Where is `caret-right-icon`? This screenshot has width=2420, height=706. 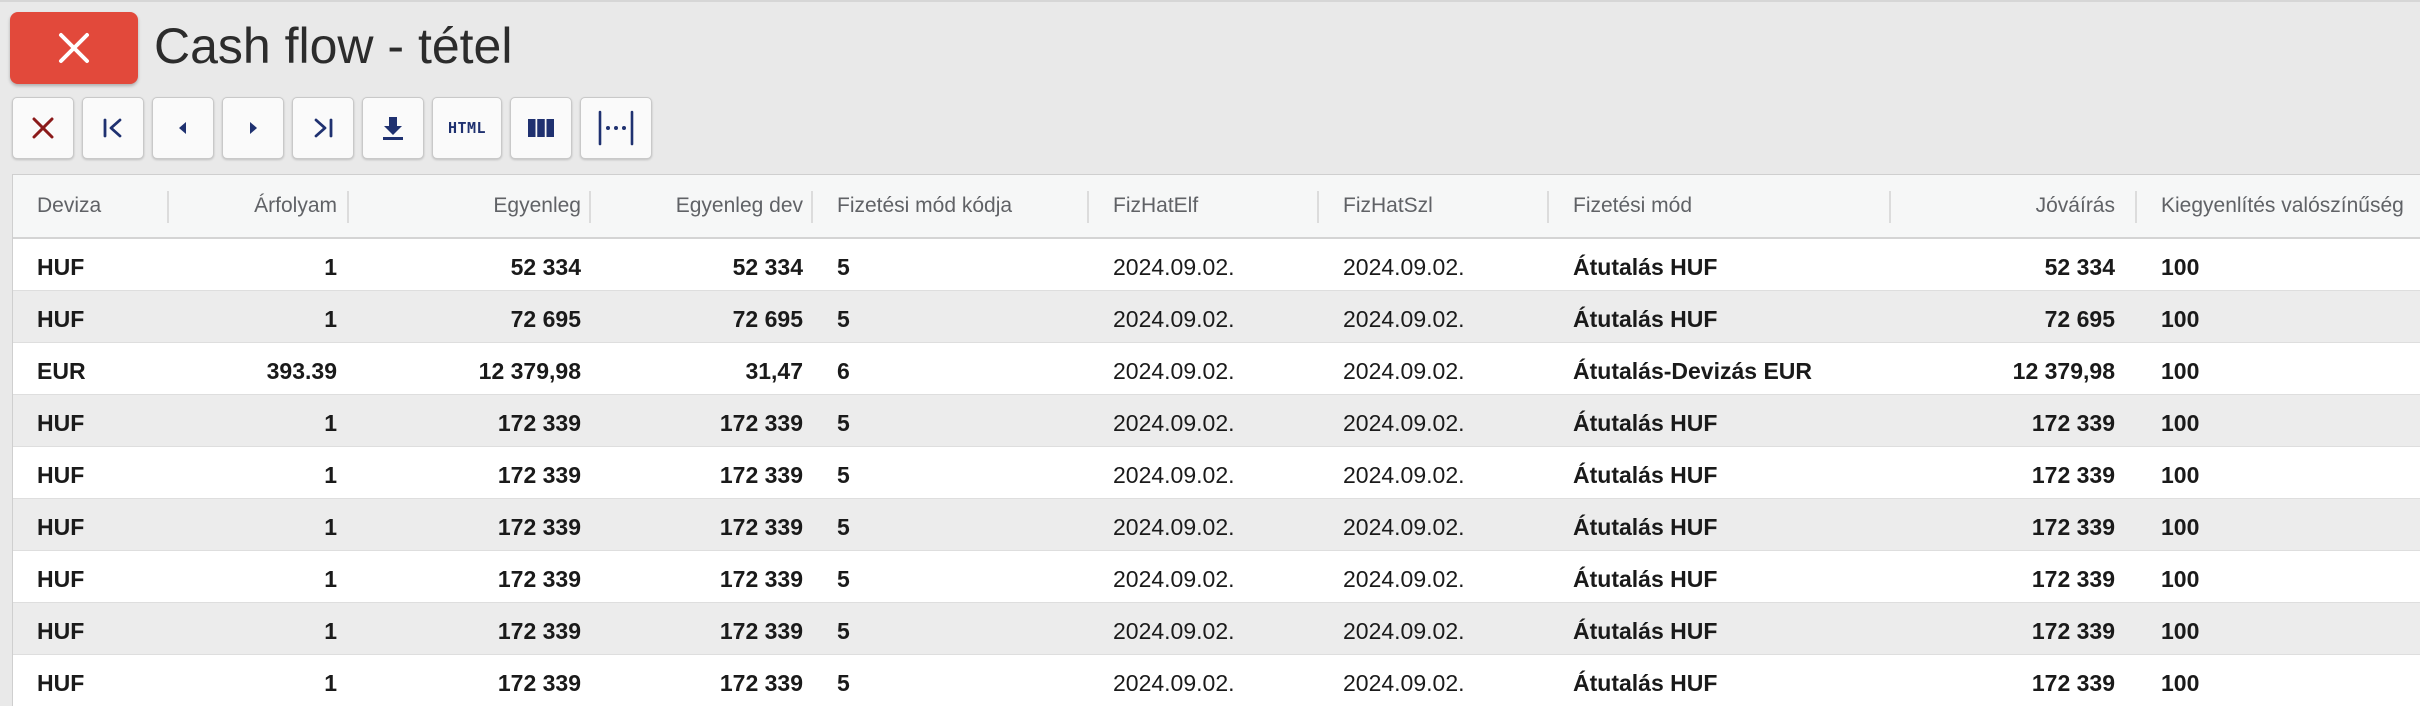
caret-right-icon is located at coordinates (253, 128).